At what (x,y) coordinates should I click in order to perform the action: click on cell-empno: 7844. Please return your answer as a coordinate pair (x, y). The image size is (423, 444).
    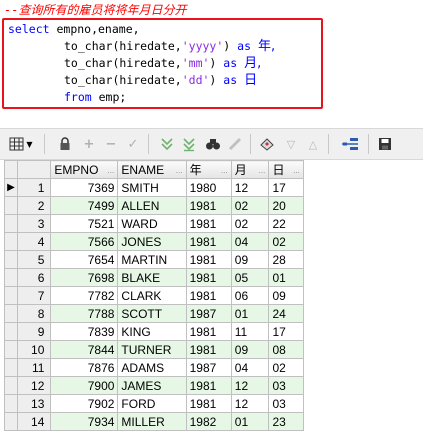
    Looking at the image, I should click on (84, 349).